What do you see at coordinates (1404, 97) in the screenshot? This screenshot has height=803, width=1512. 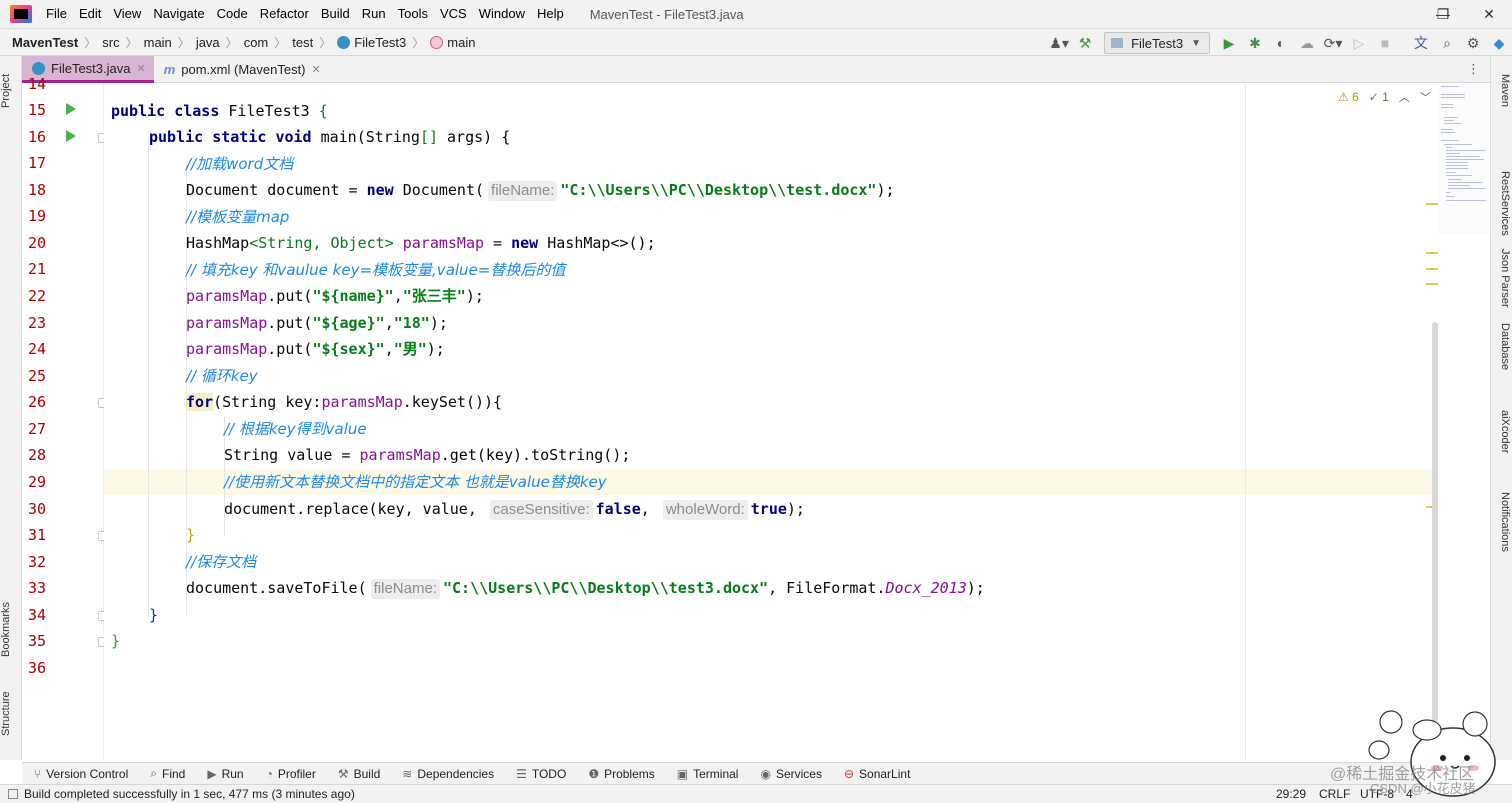 I see `chevron-up-icon: ︿` at bounding box center [1404, 97].